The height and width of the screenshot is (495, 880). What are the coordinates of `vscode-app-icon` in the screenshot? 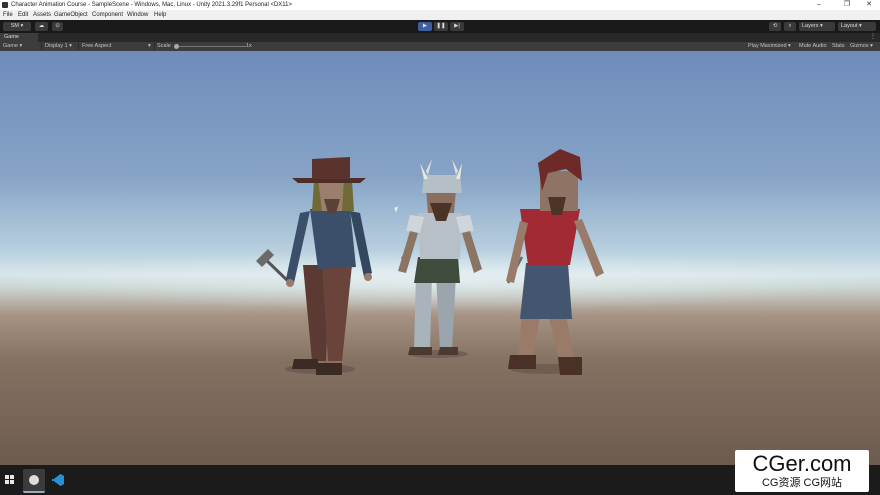 It's located at (58, 480).